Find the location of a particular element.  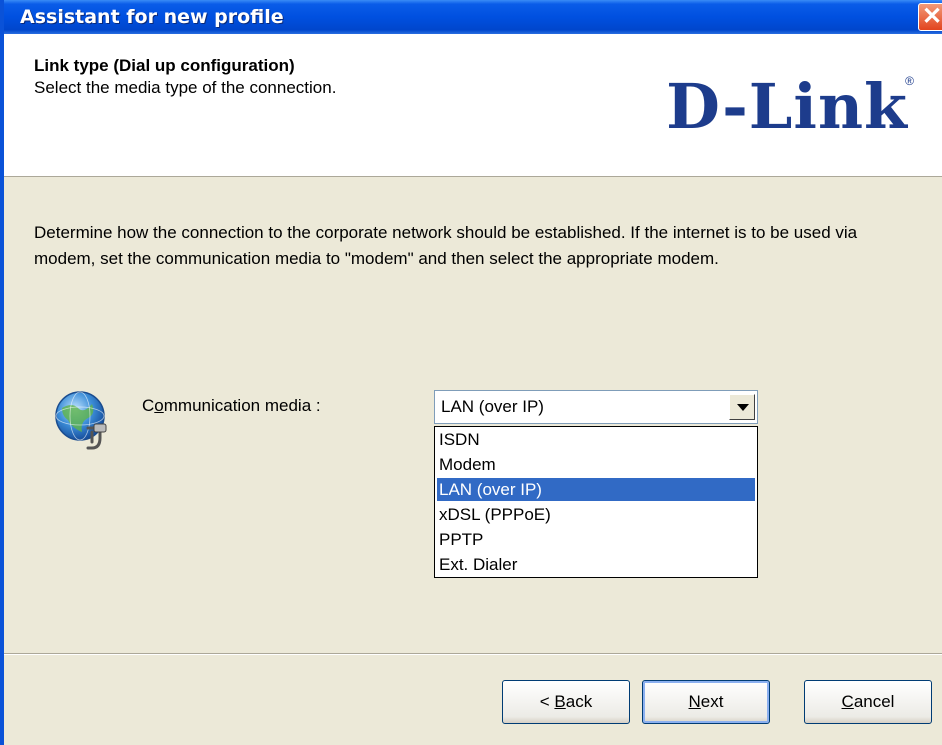

option-lan-over-ip: LAN (over IP) is located at coordinates (596, 489).